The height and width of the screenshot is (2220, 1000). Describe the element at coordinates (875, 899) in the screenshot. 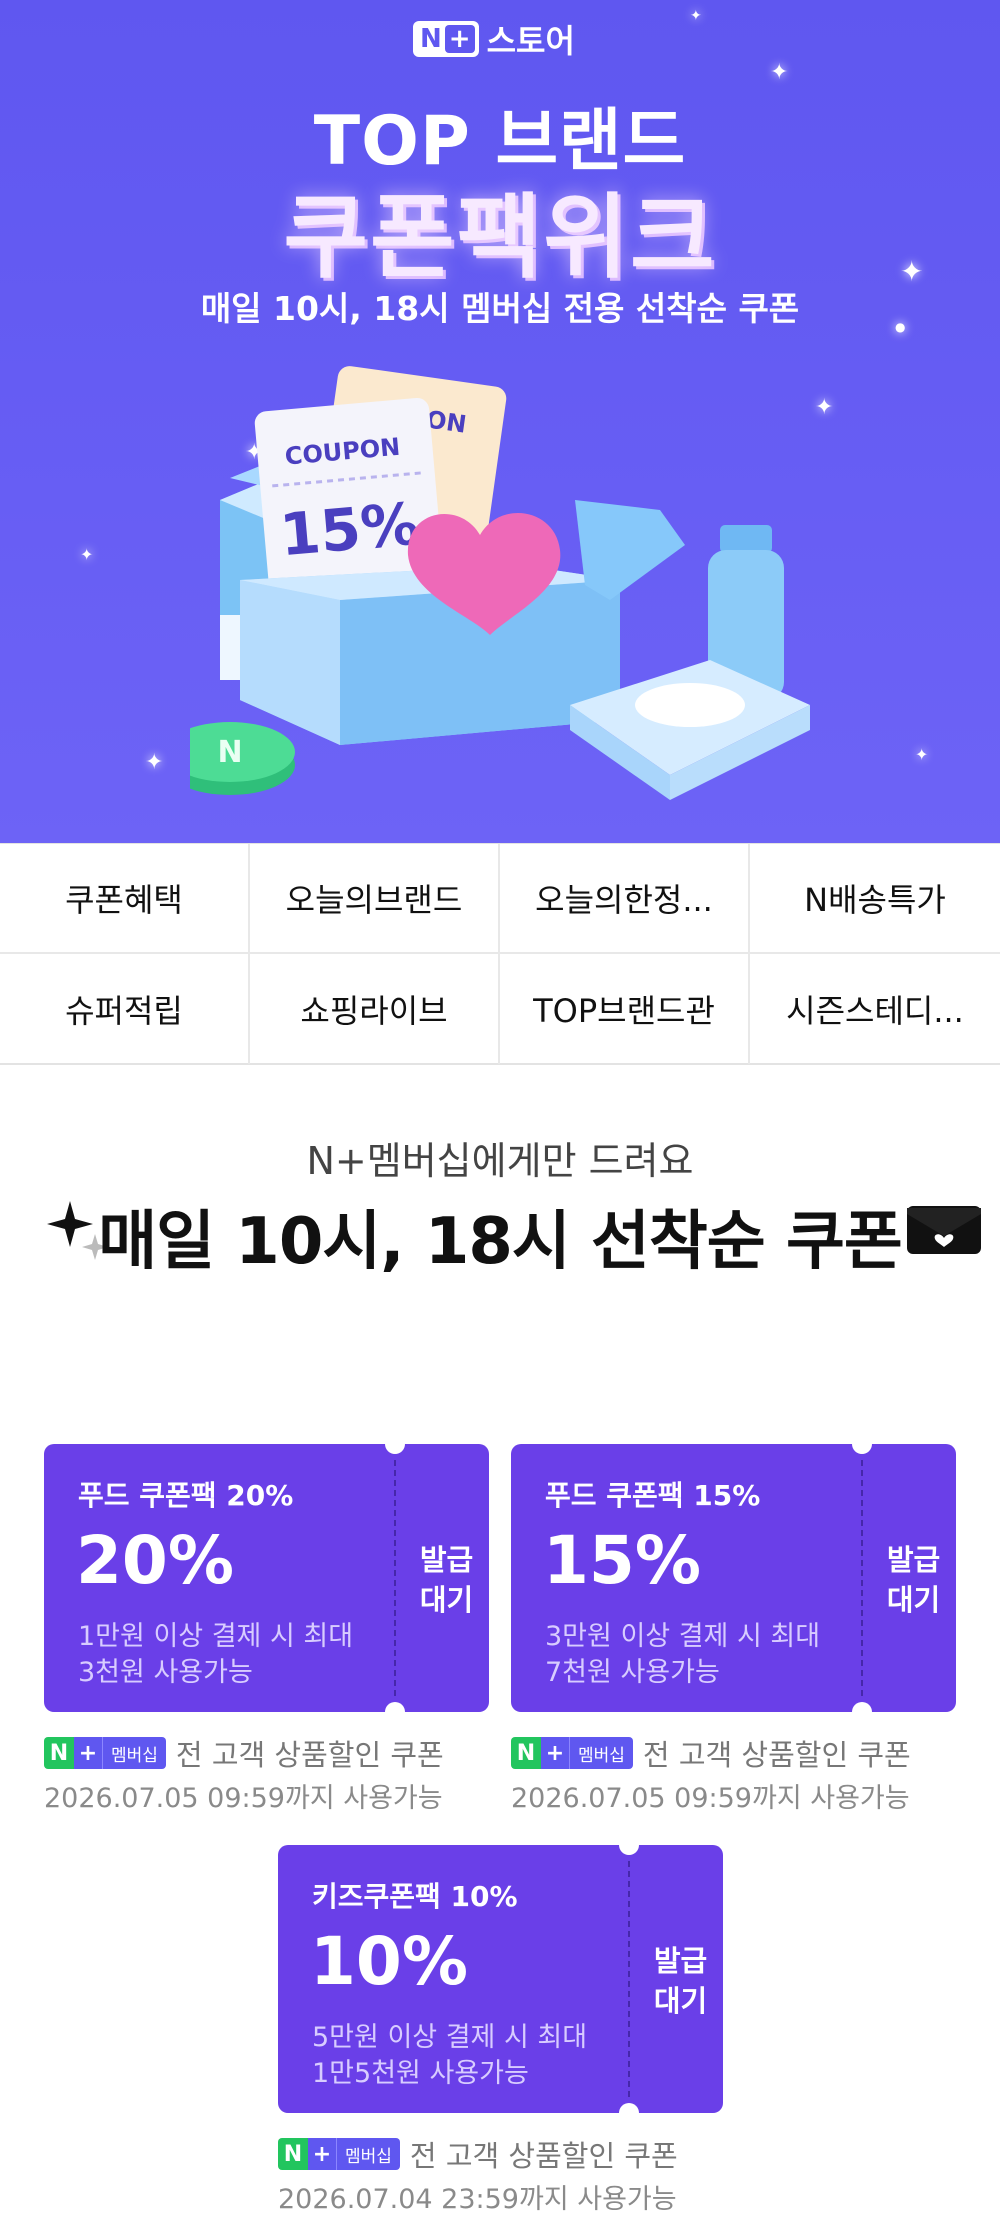

I see `menu-item-n-delivery: N배송특가` at that location.